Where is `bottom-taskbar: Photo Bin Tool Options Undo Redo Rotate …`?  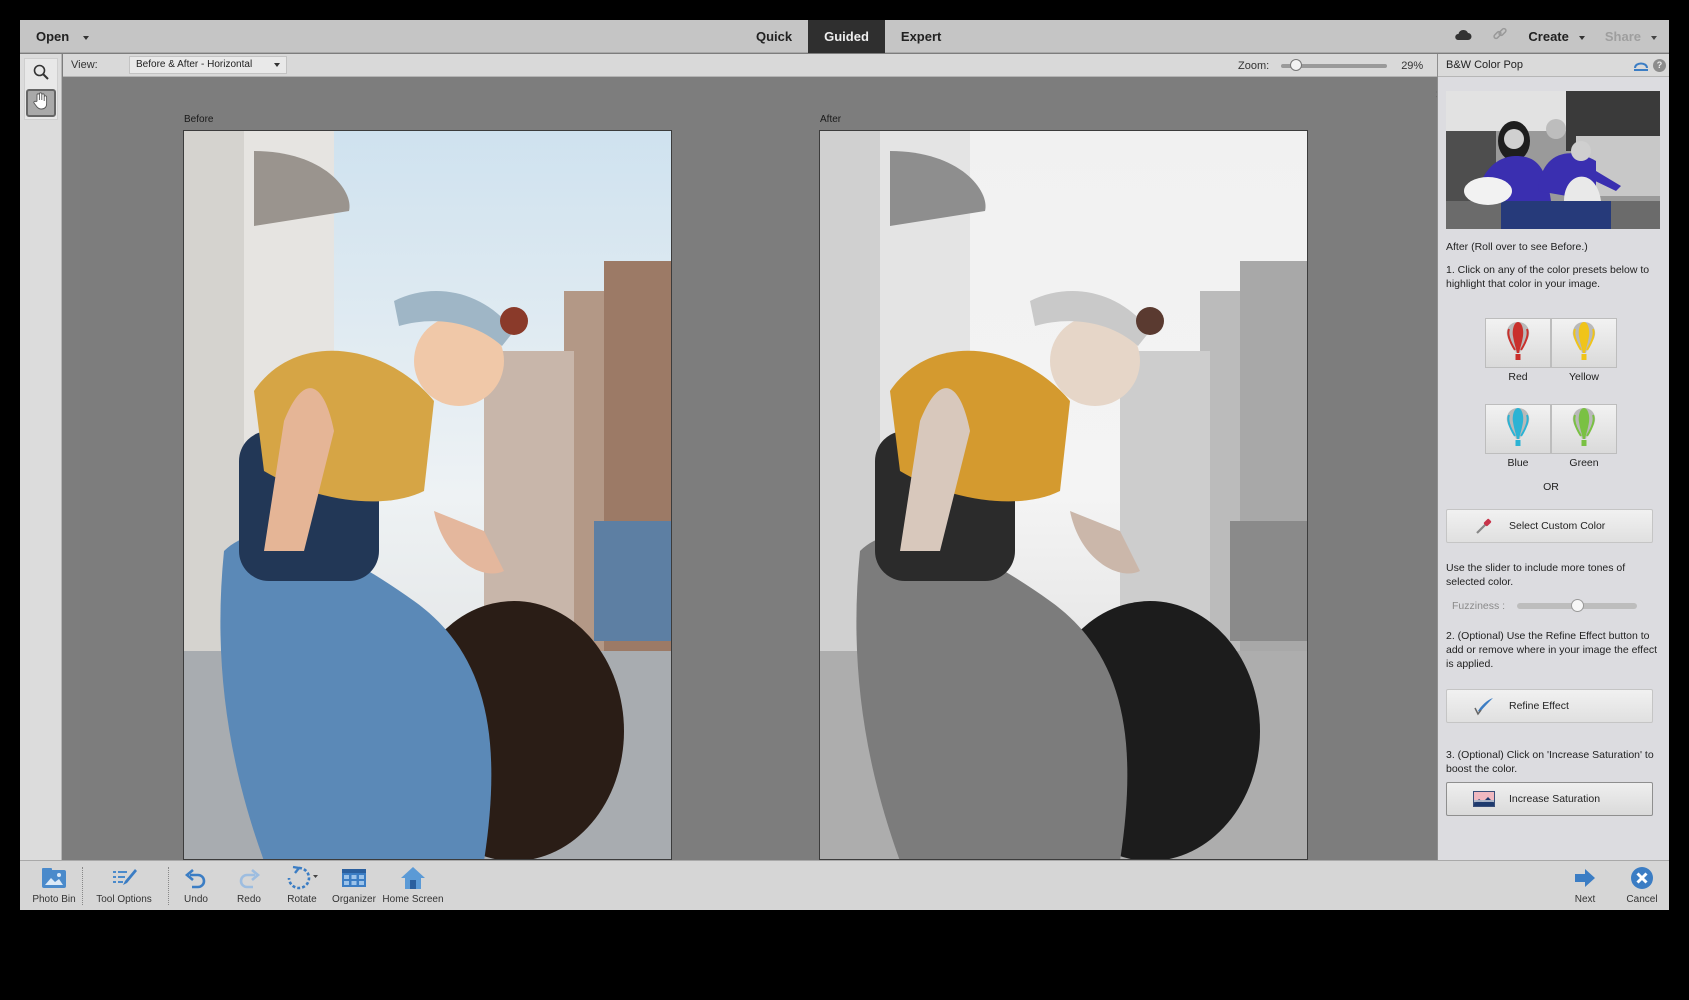 bottom-taskbar: Photo Bin Tool Options Undo Redo Rotate … is located at coordinates (844, 885).